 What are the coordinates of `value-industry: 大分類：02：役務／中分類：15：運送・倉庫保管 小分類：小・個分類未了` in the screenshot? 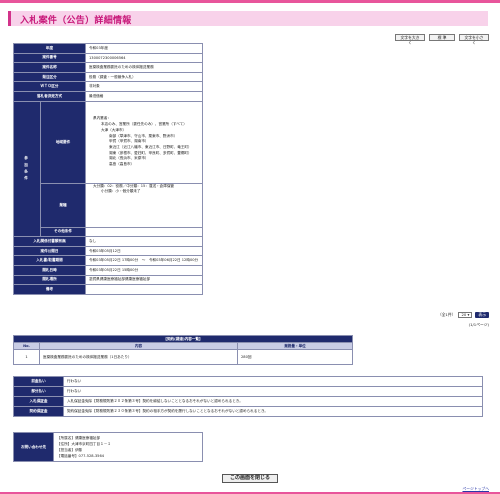 It's located at (144, 205).